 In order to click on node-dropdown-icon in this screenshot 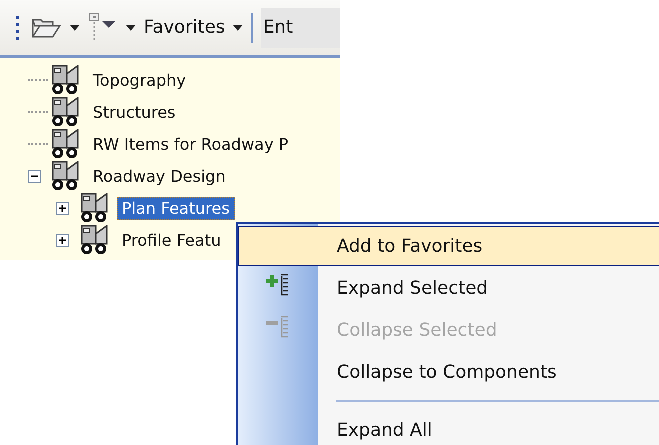, I will do `click(103, 27)`.